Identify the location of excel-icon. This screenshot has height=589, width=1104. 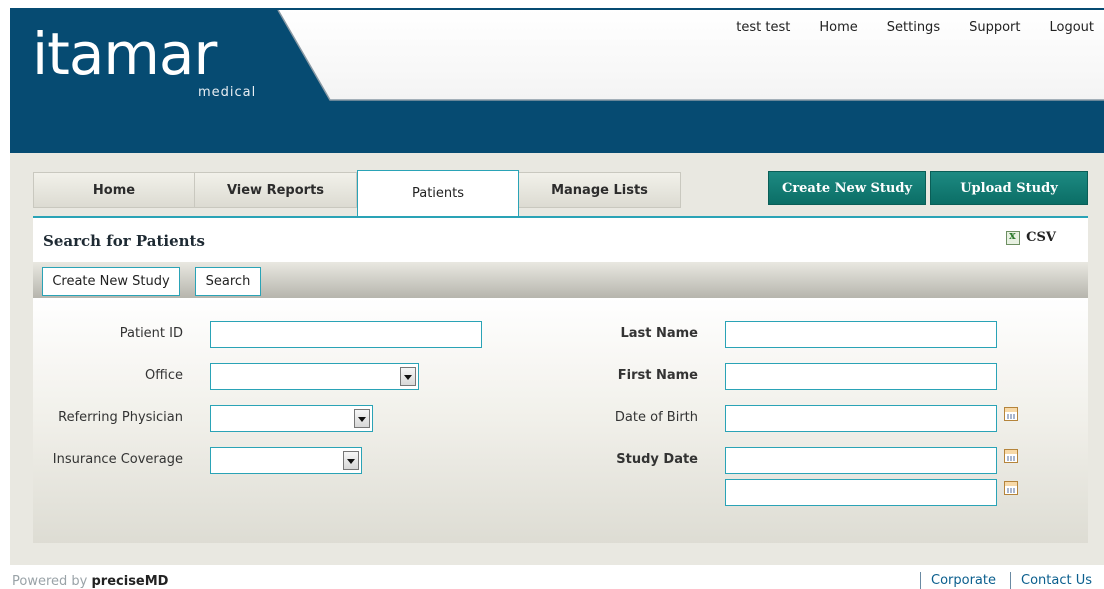
(1013, 237).